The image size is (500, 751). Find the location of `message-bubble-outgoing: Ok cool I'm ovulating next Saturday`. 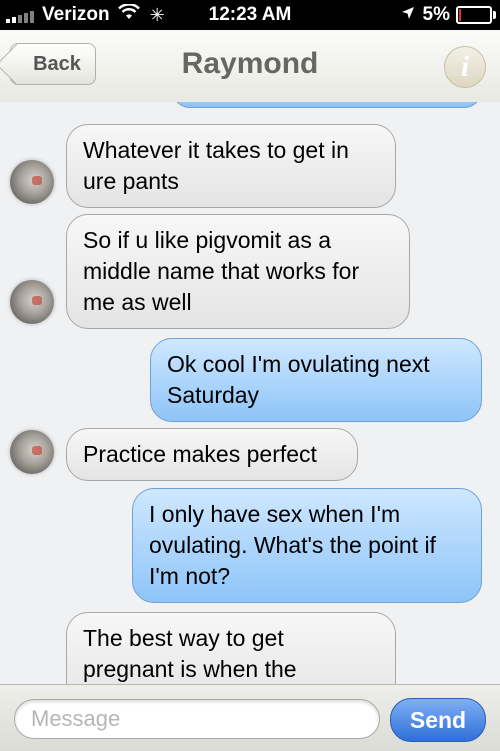

message-bubble-outgoing: Ok cool I'm ovulating next Saturday is located at coordinates (316, 380).